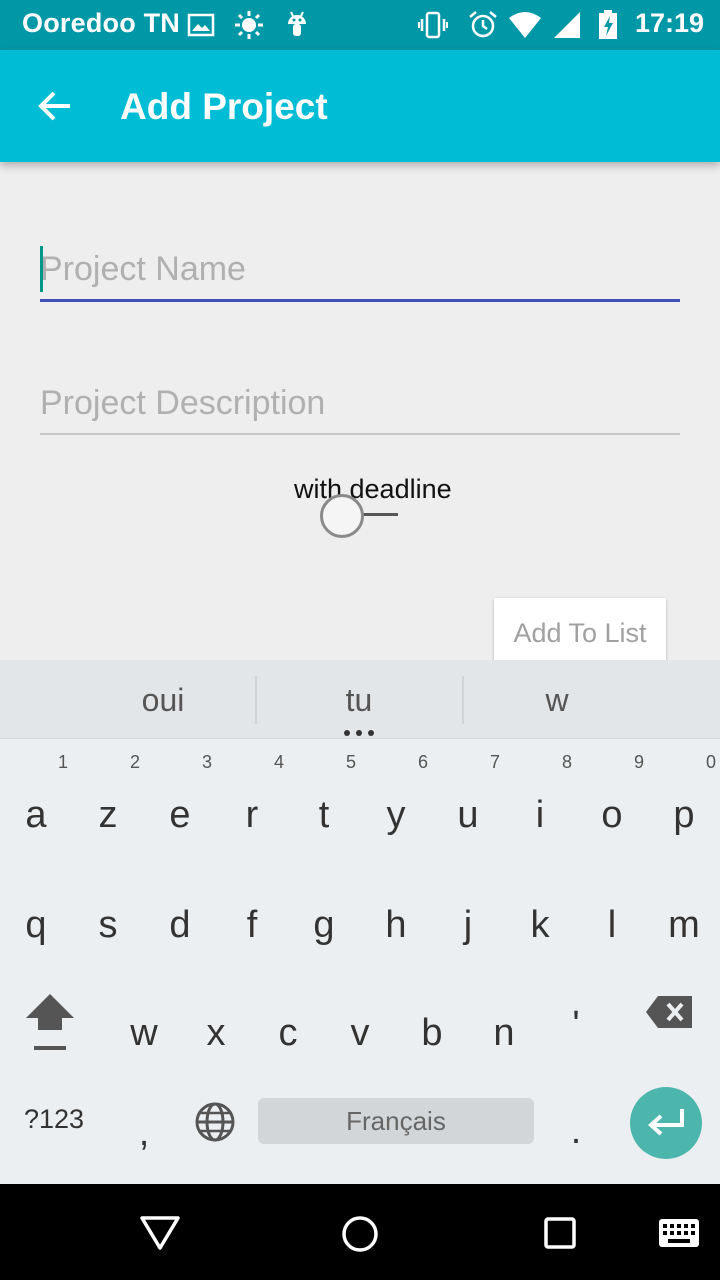 This screenshot has height=1280, width=720. What do you see at coordinates (669, 1012) in the screenshot?
I see `backspace-key-icon` at bounding box center [669, 1012].